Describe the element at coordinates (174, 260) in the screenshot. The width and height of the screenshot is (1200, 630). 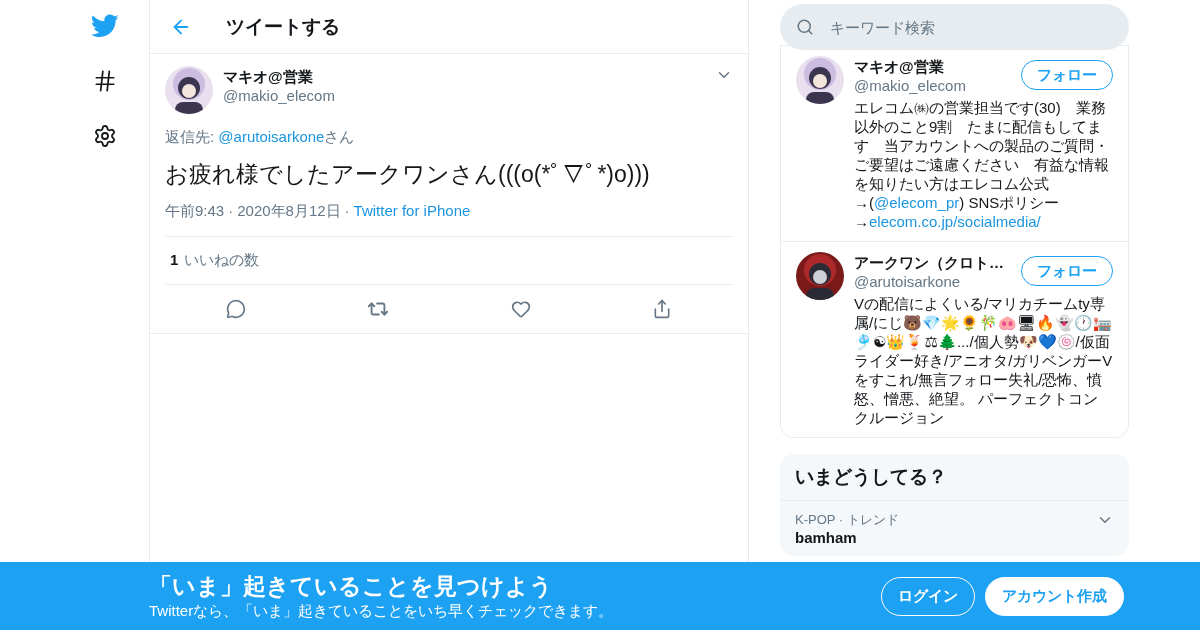
I see `likes-count: 1` at that location.